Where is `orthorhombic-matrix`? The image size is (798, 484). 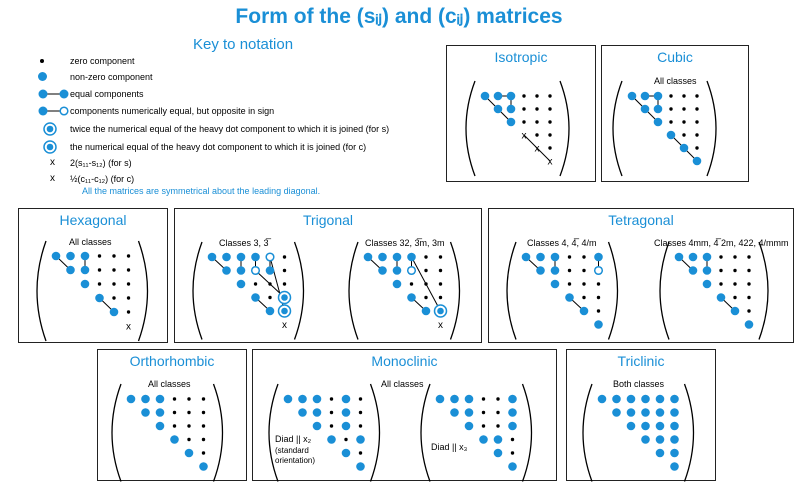
orthorhombic-matrix is located at coordinates (167, 432).